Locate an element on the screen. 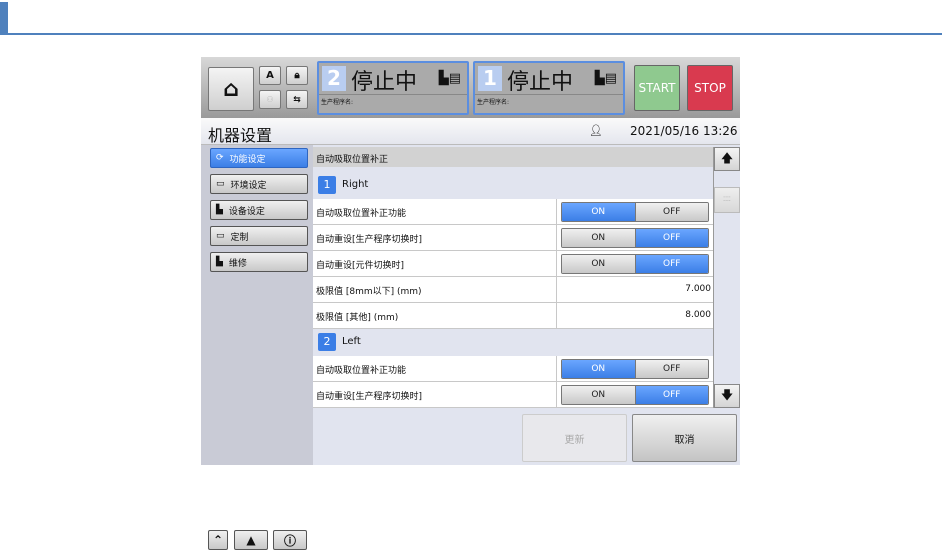 The image size is (942, 550). scroll-thumb: ⁚⁚⁚⁚ is located at coordinates (727, 200).